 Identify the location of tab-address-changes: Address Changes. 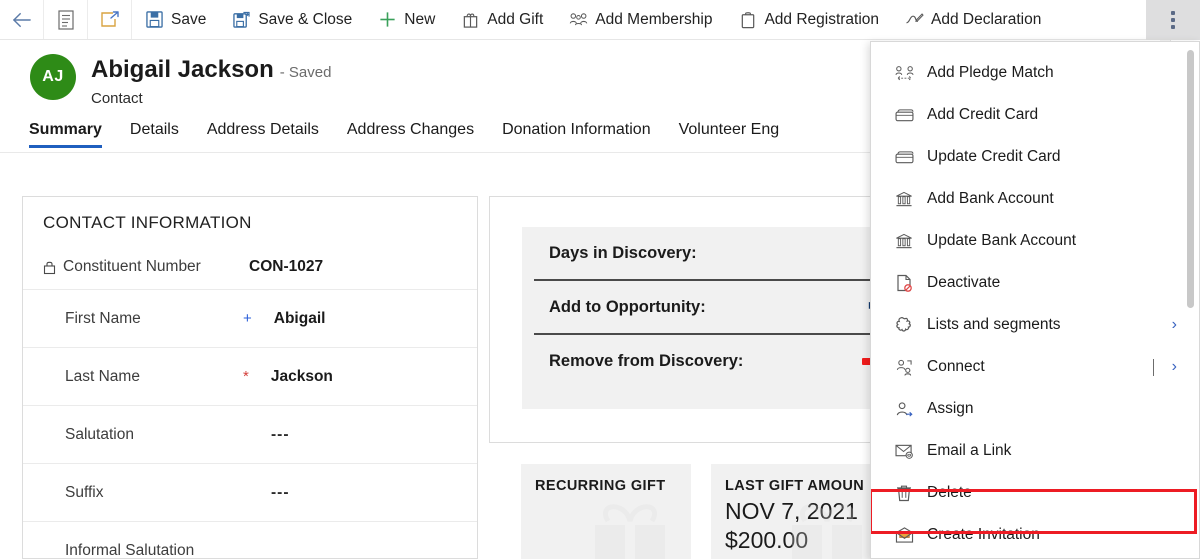
(410, 130).